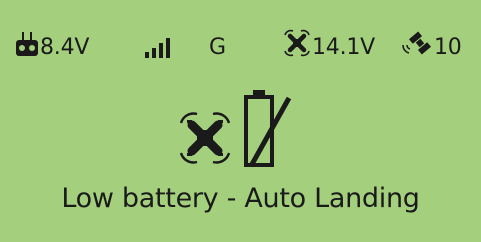 The image size is (481, 242). I want to click on controller-icon, so click(27, 44).